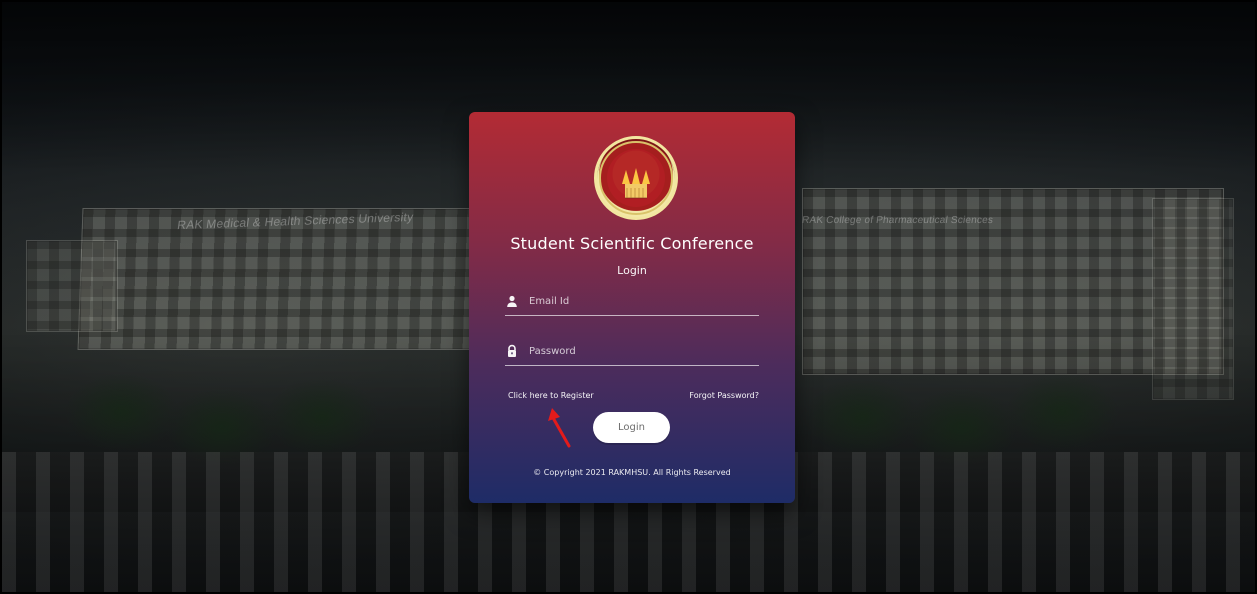  What do you see at coordinates (636, 183) in the screenshot?
I see `logo-torches` at bounding box center [636, 183].